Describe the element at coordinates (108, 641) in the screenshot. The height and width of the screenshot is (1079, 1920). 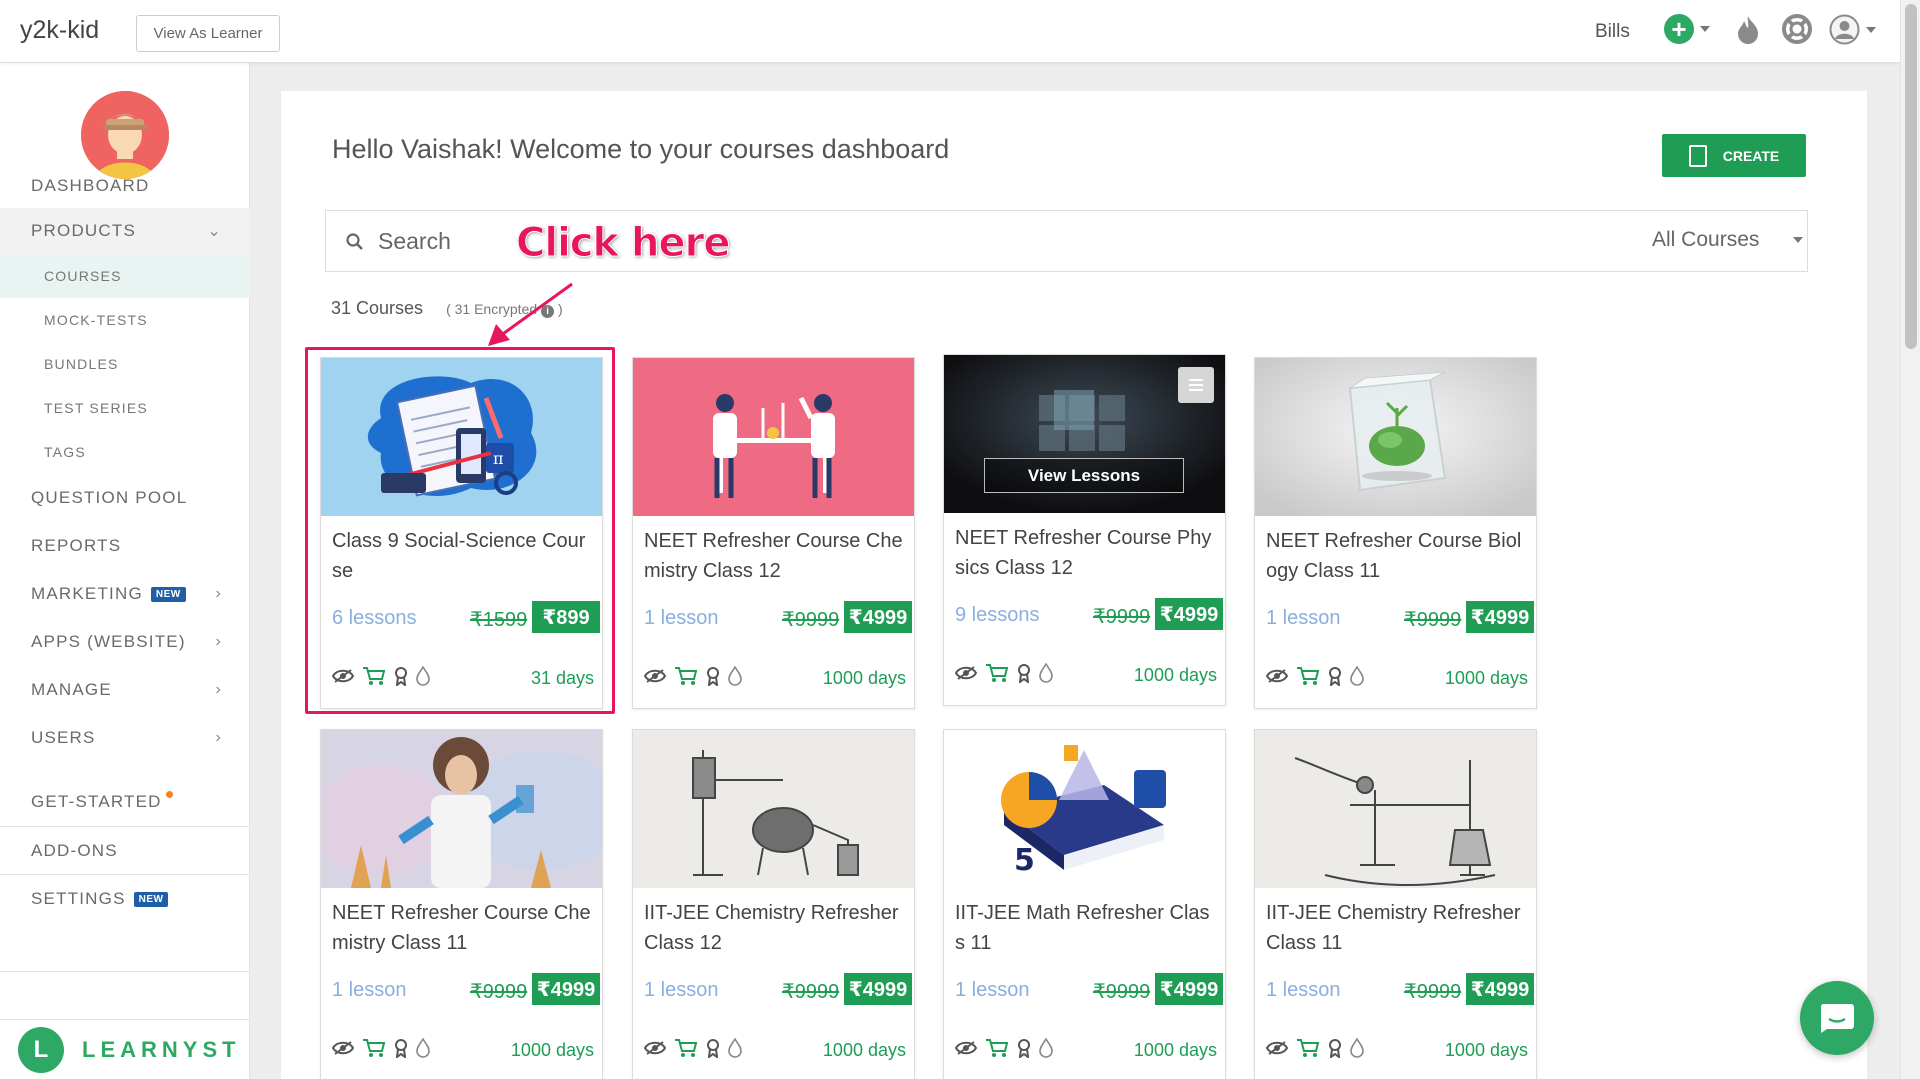
I see `sidebar-item-label: APPS (WEBSITE)` at that location.